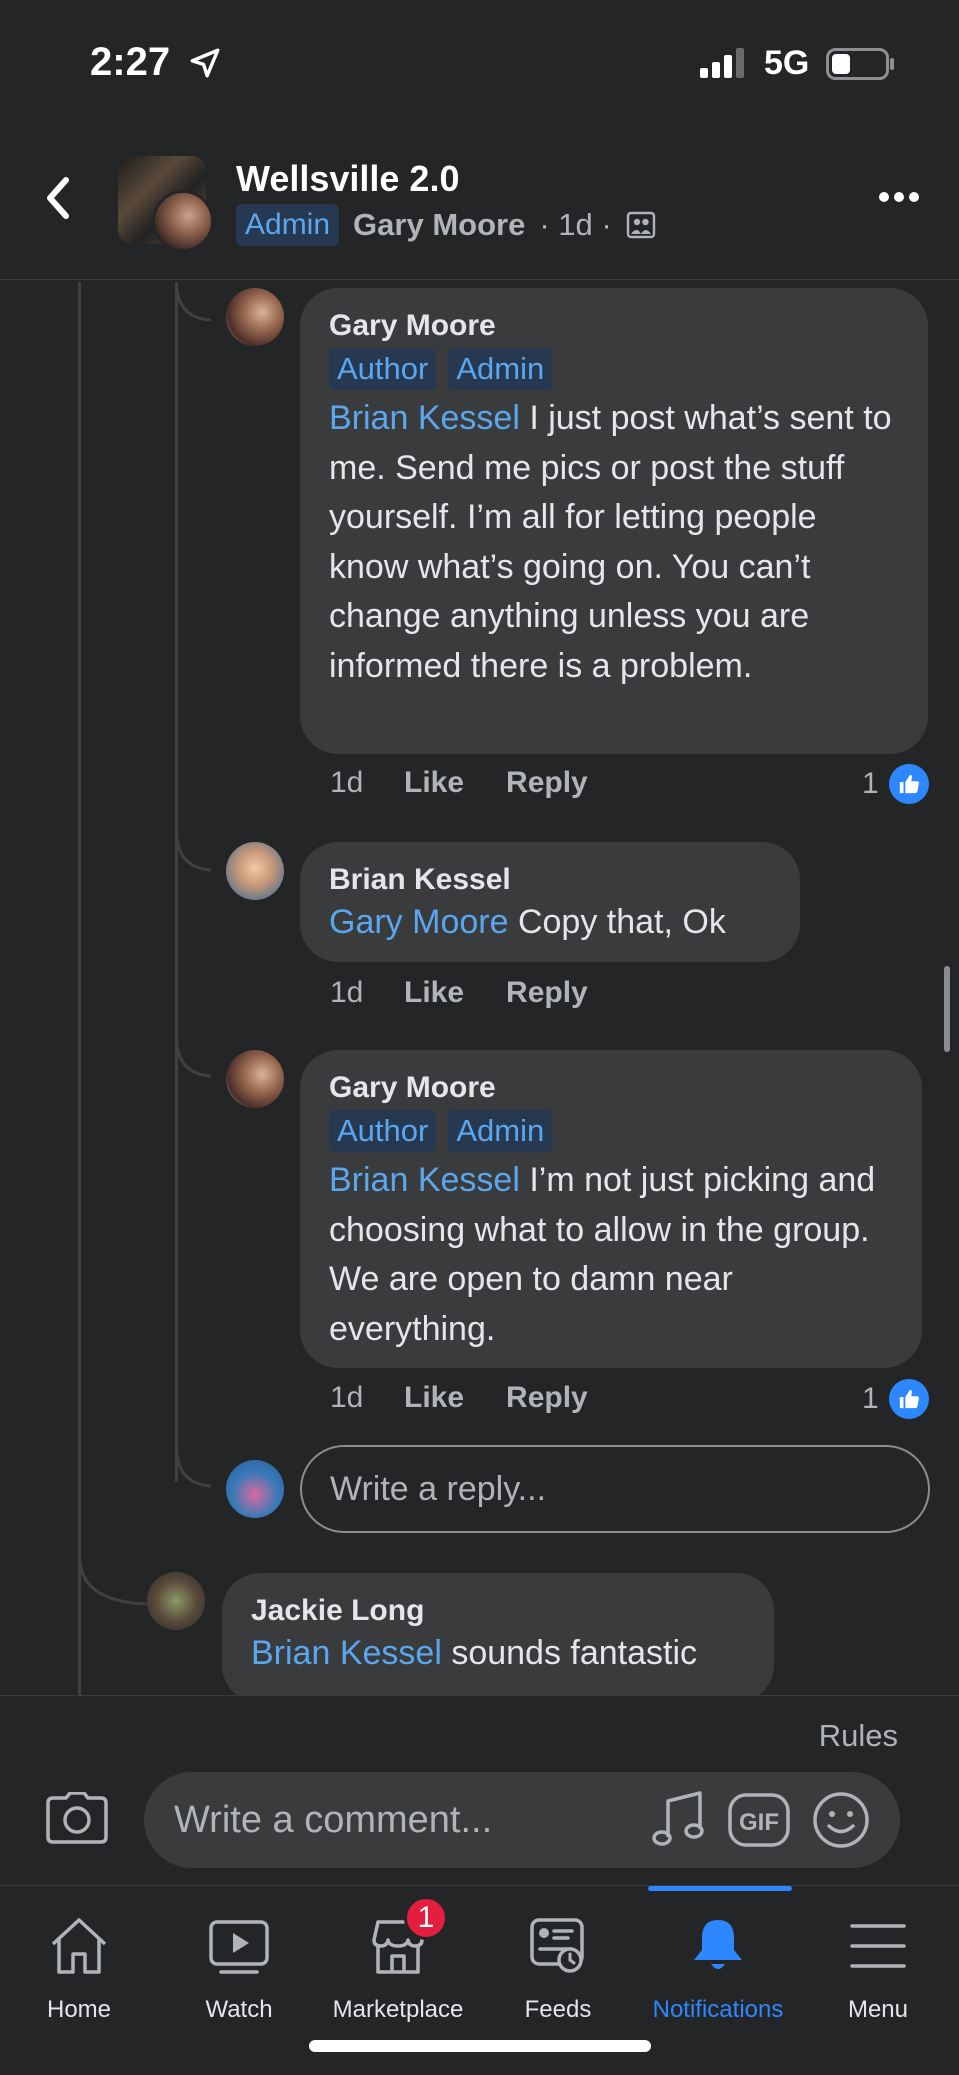 This screenshot has height=2075, width=959. I want to click on marketplace-badge: 1, so click(426, 1918).